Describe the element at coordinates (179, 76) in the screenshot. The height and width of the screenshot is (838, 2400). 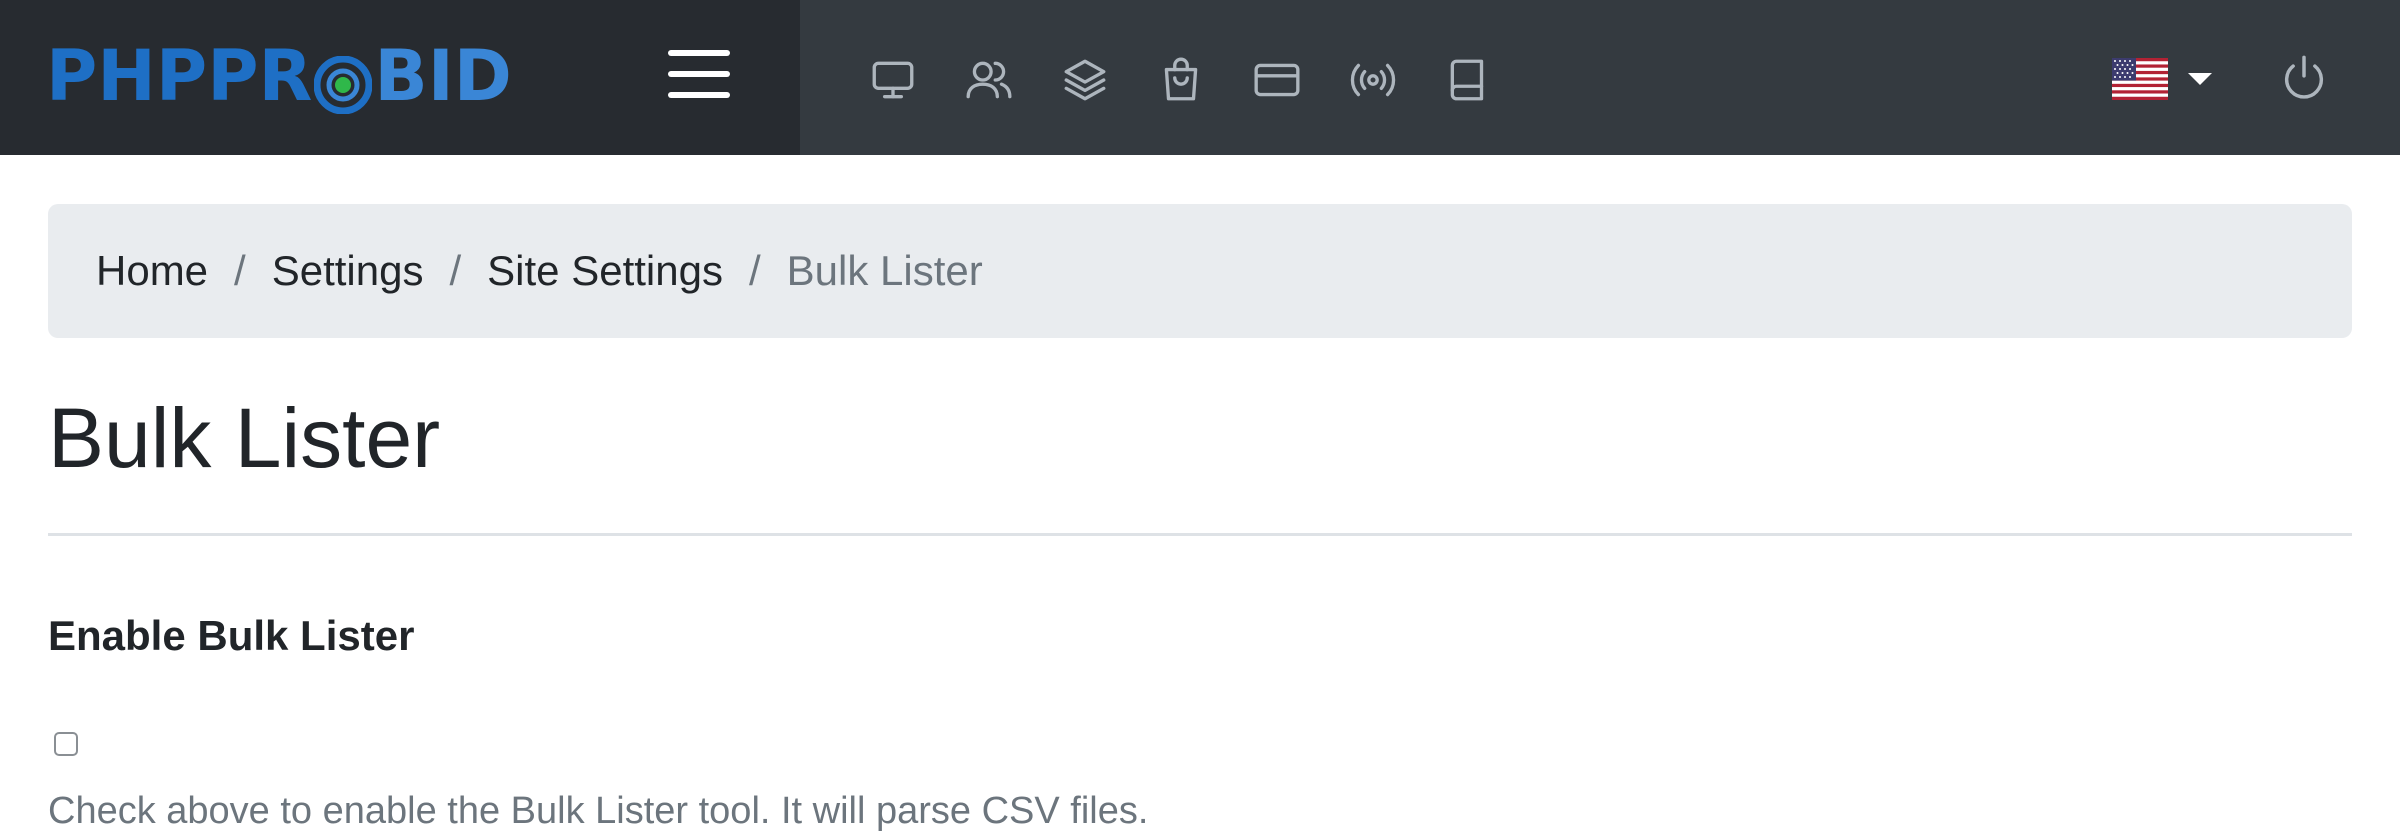
I see `logo-text-part1: PHPPR` at that location.